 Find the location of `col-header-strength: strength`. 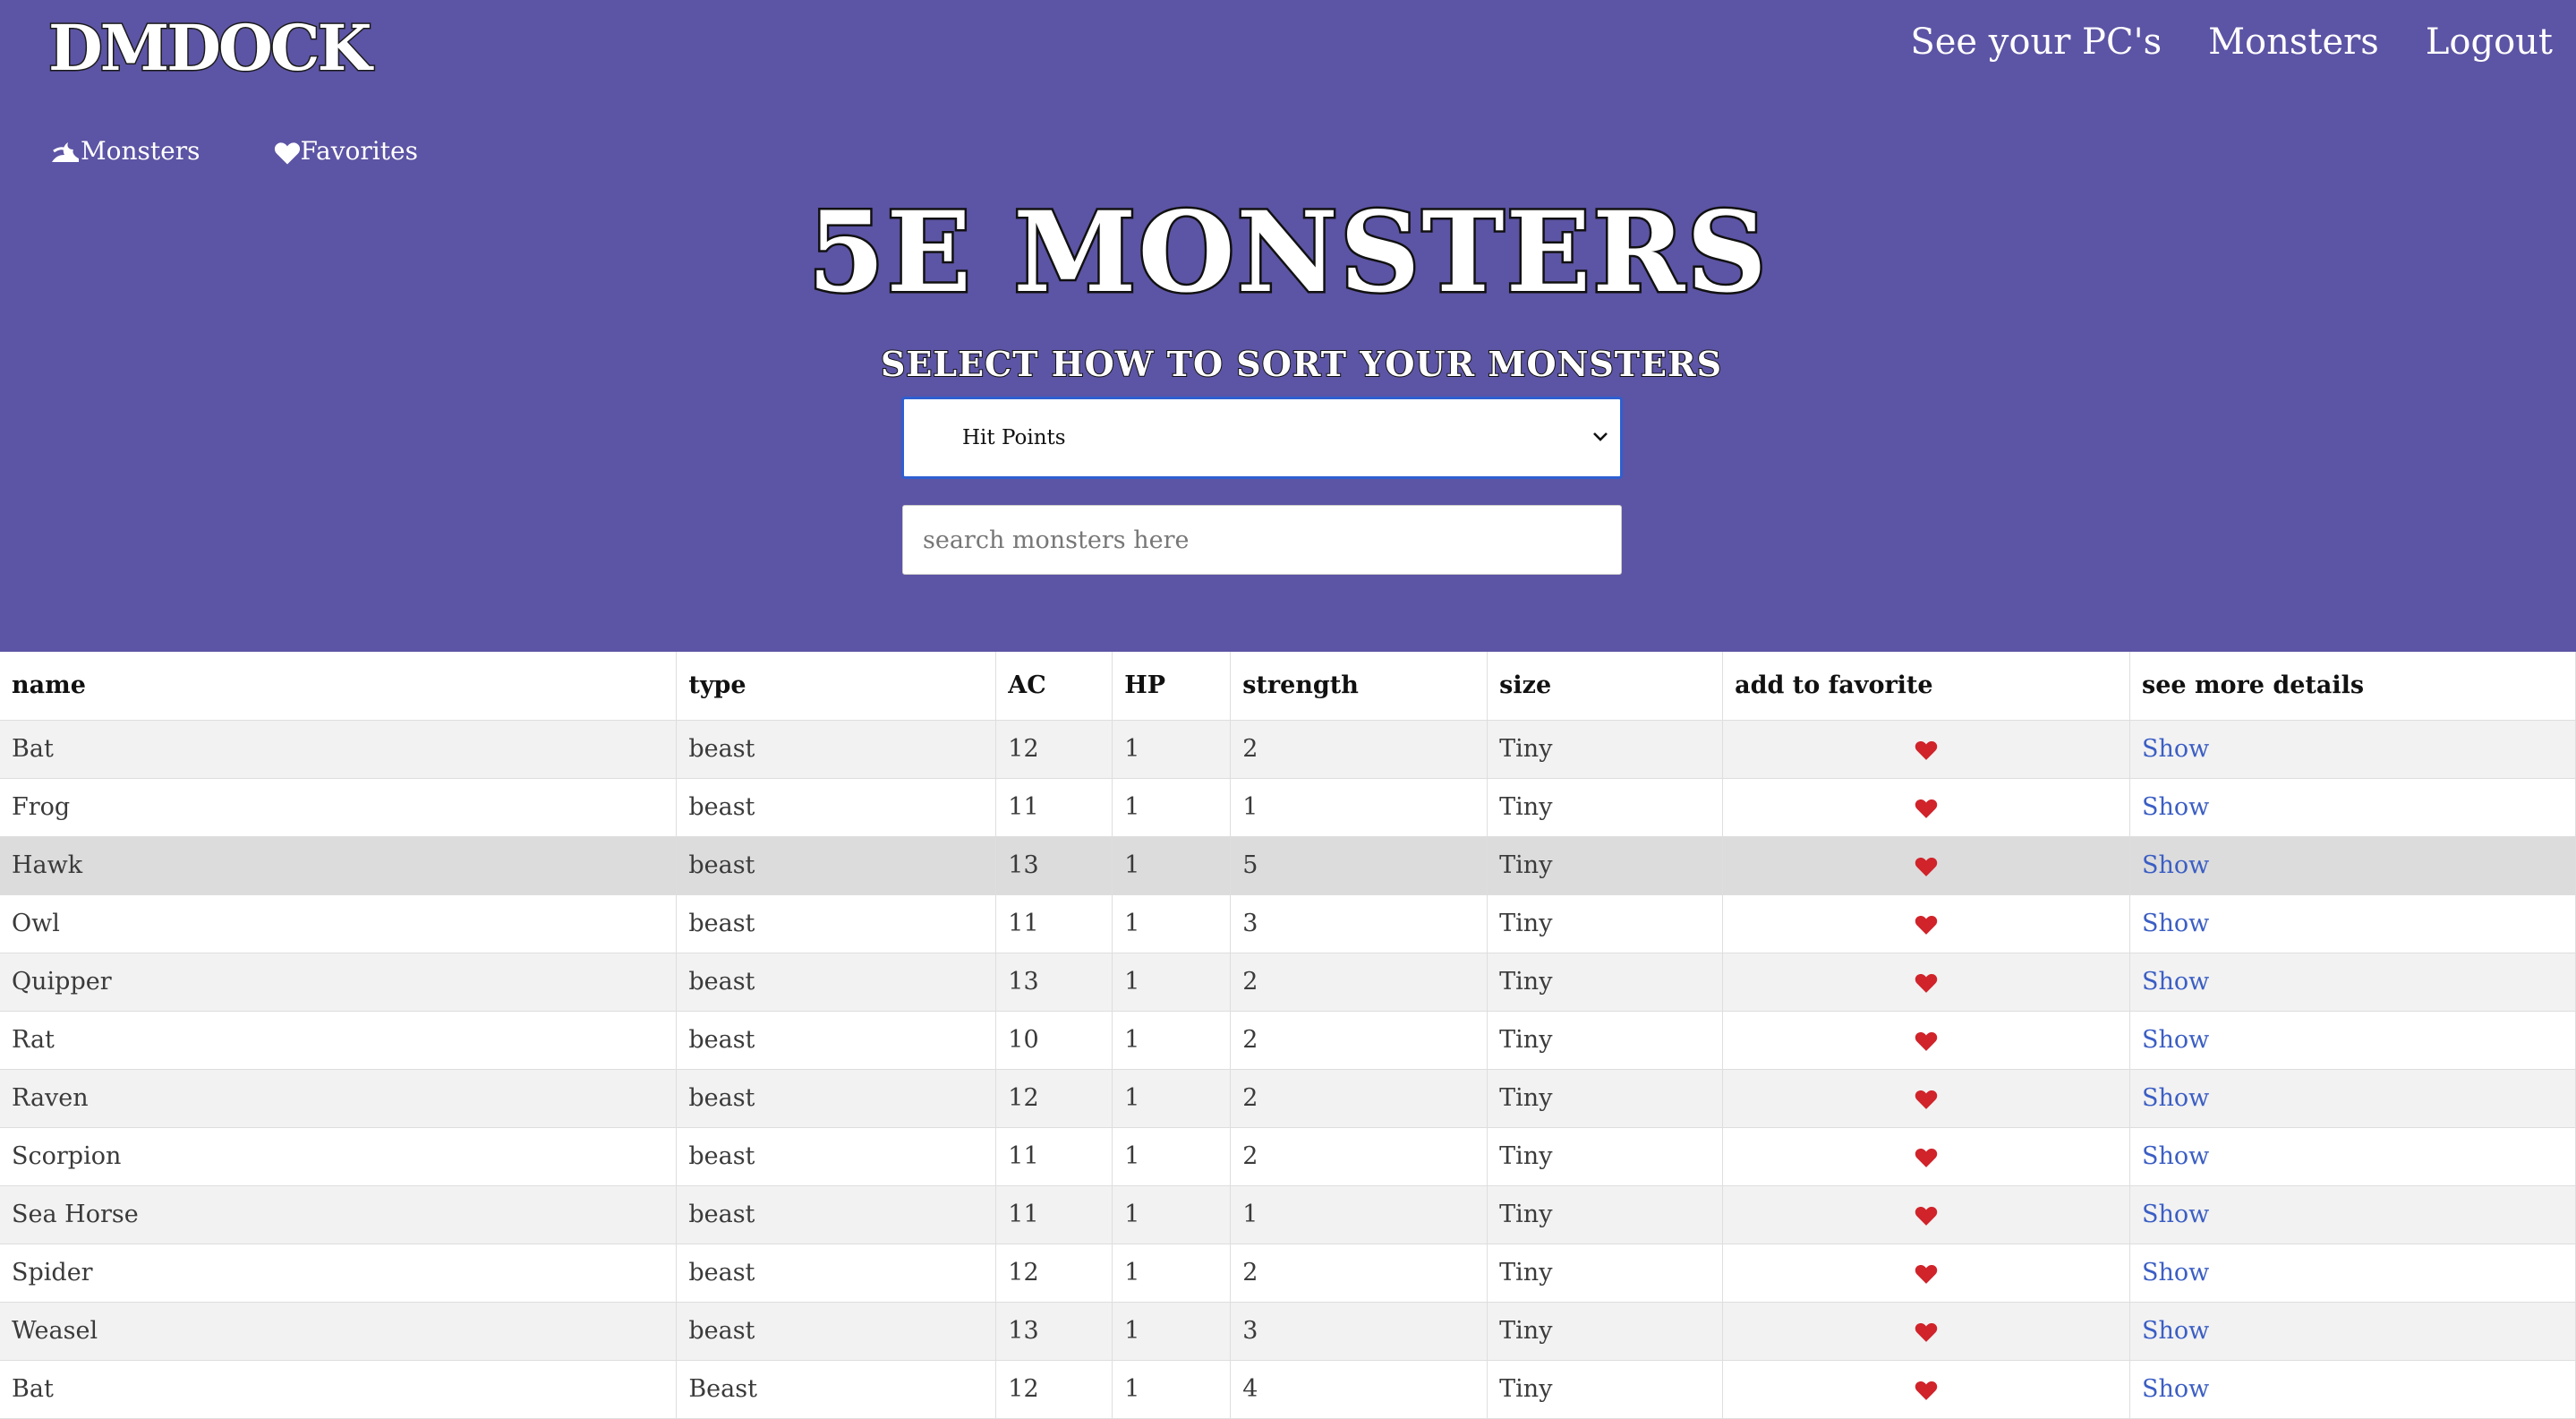

col-header-strength: strength is located at coordinates (1359, 687).